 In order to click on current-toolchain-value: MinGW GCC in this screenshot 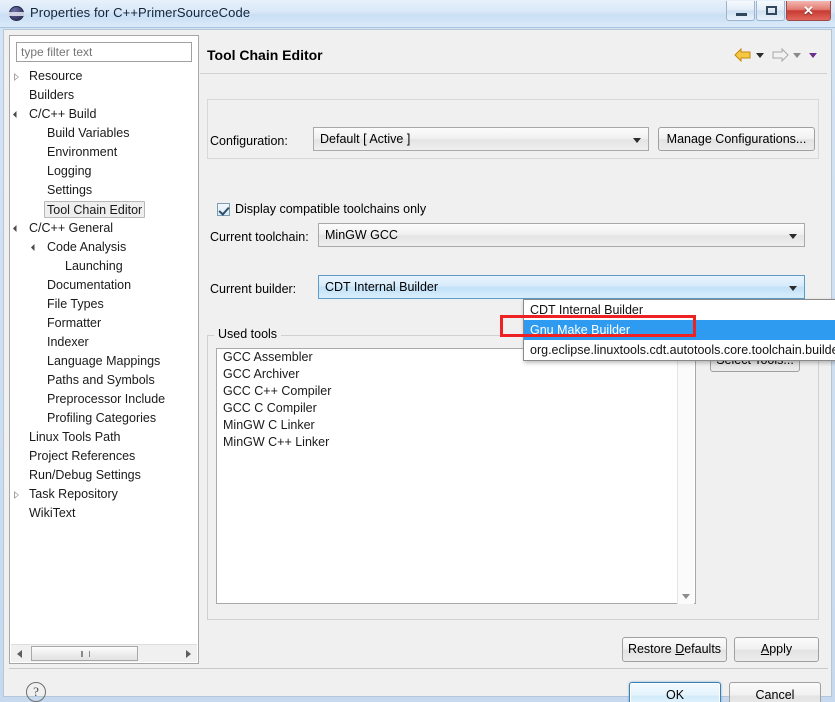, I will do `click(361, 235)`.